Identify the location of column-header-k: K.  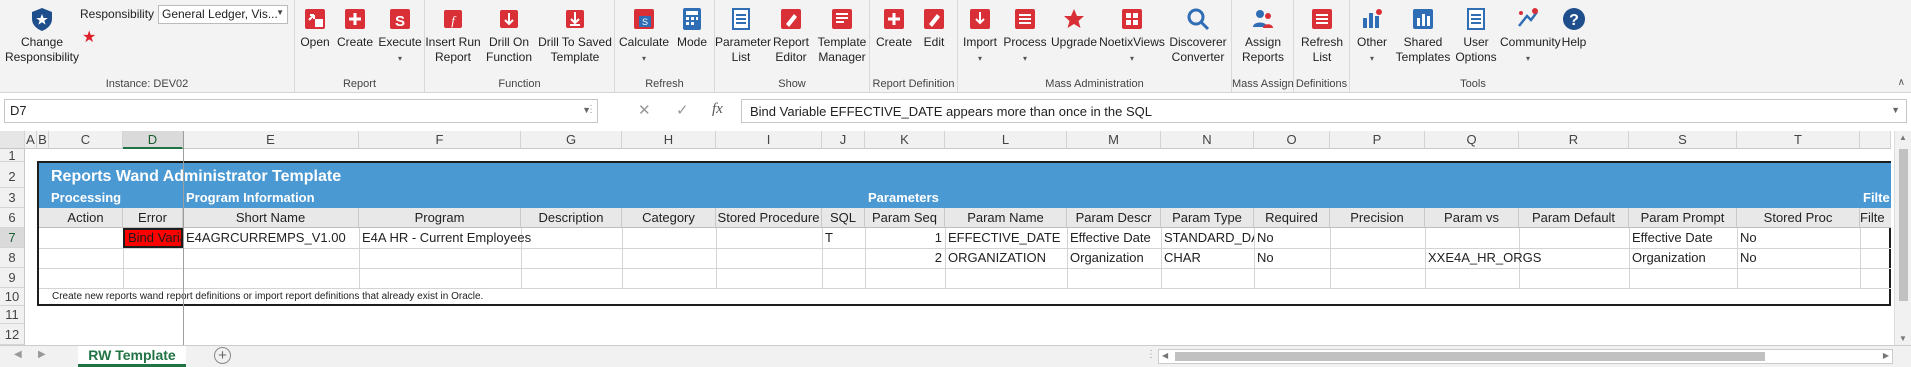
(905, 140).